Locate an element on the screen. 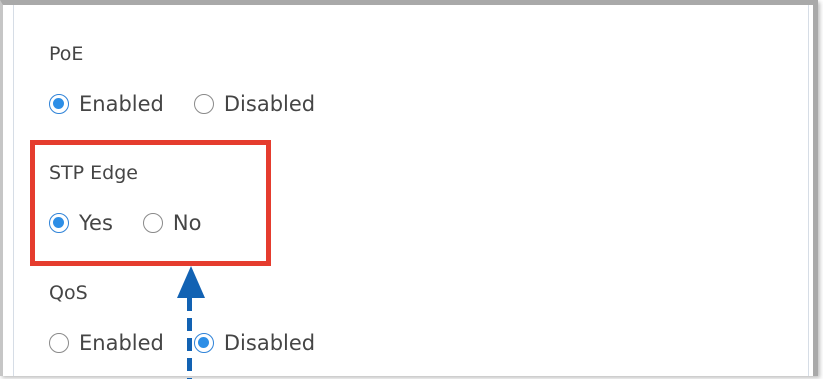  poe-enabled-text: Enabled is located at coordinates (121, 104).